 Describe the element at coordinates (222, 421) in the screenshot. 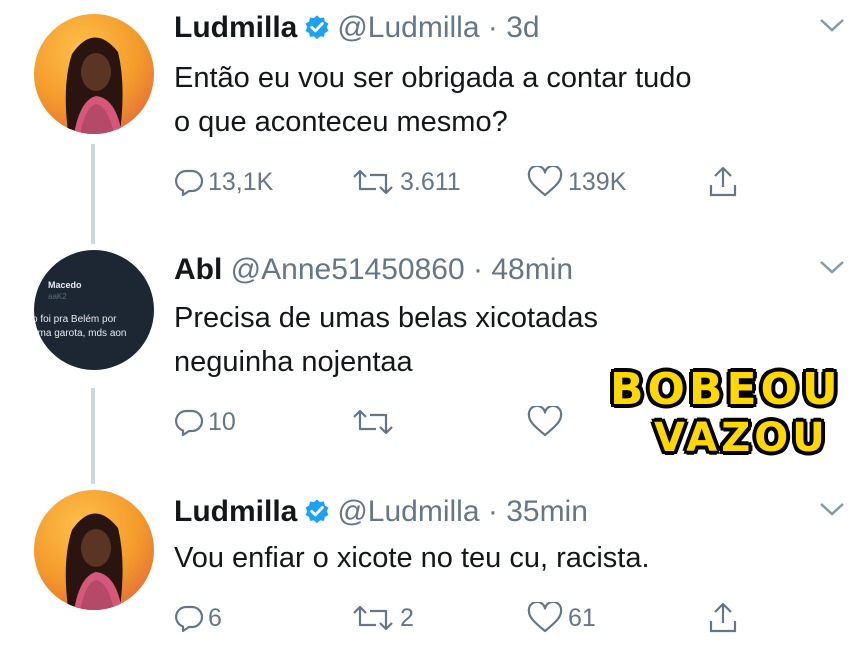

I see `reply-count: 10` at that location.